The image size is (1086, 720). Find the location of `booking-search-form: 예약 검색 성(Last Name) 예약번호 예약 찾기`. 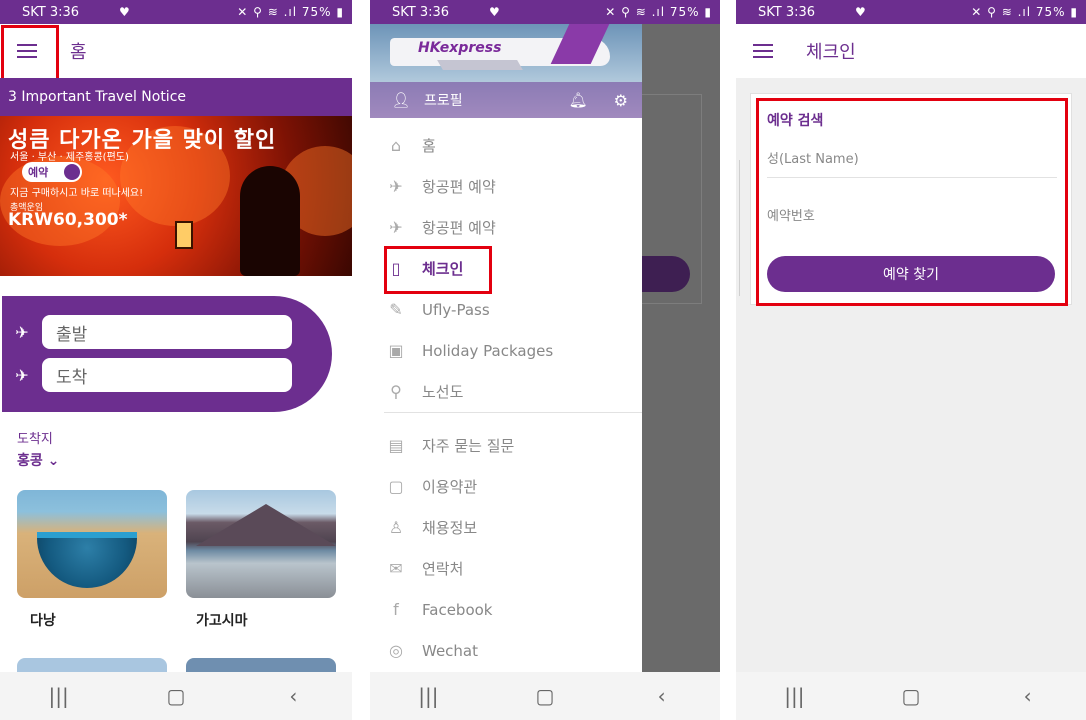

booking-search-form: 예약 검색 성(Last Name) 예약번호 예약 찾기 is located at coordinates (911, 199).